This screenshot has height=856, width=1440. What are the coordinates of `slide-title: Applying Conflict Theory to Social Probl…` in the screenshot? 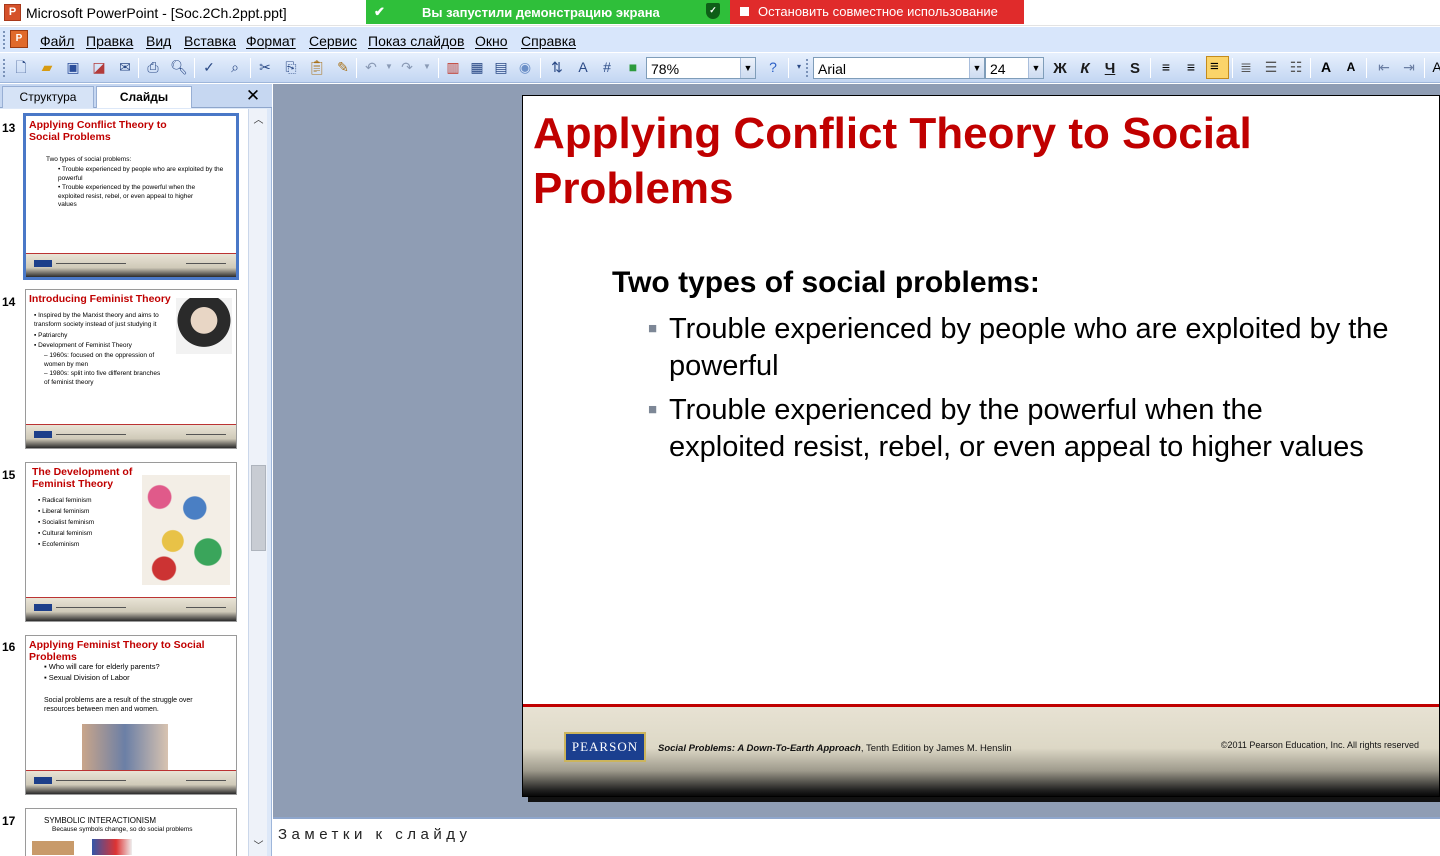 It's located at (913, 161).